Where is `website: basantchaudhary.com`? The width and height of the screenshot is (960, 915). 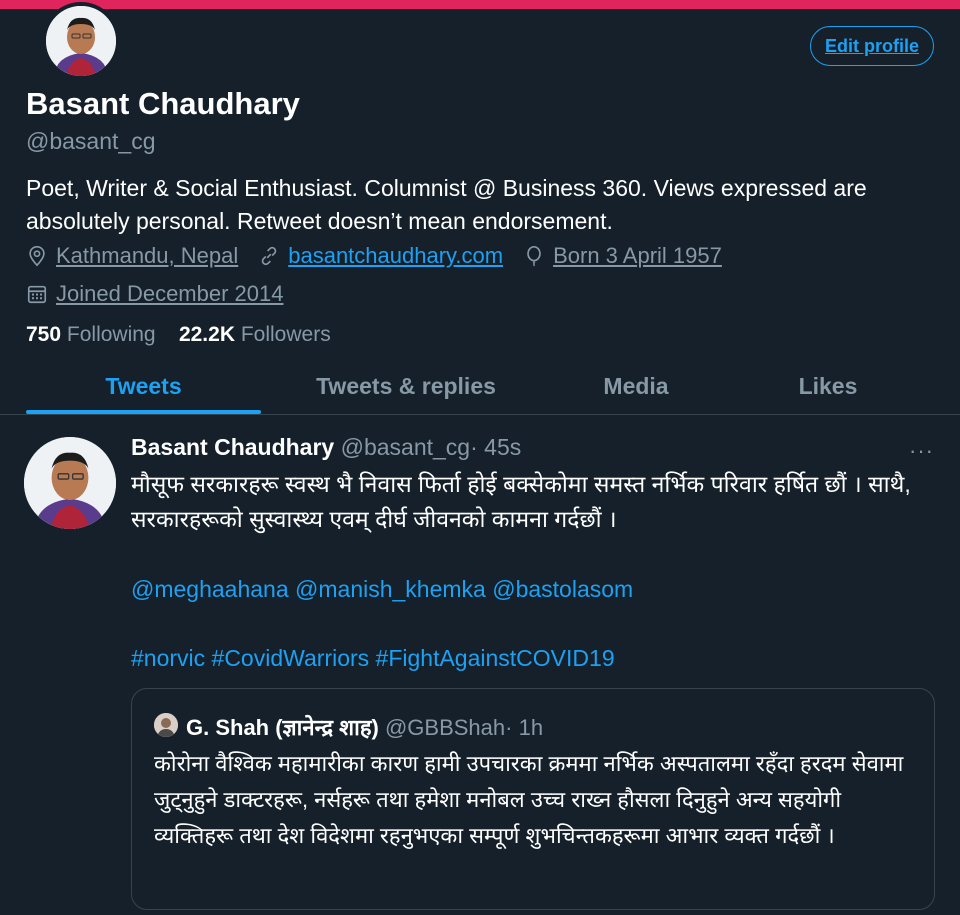
website: basantchaudhary.com is located at coordinates (380, 256).